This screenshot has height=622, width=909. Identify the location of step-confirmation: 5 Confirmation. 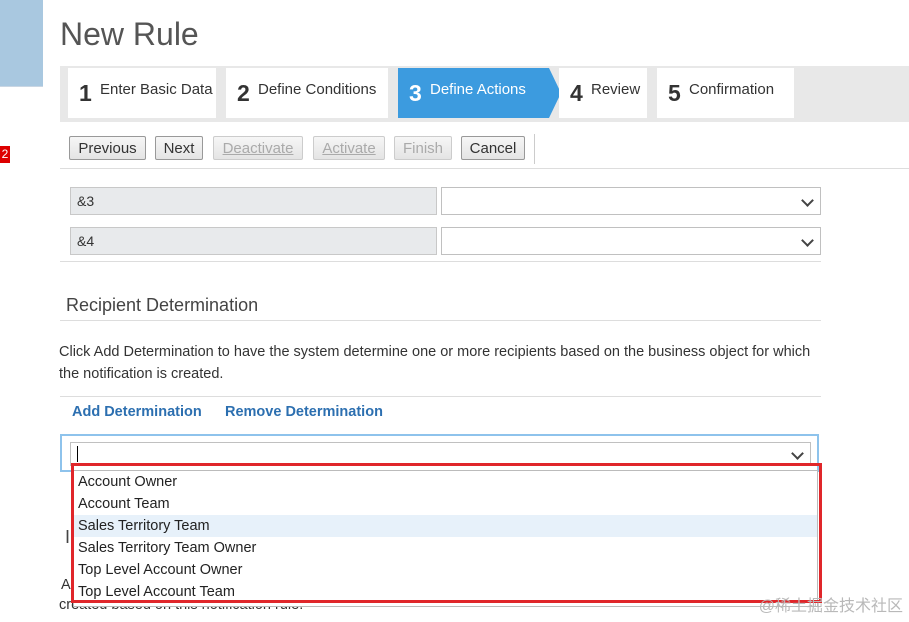
(725, 93).